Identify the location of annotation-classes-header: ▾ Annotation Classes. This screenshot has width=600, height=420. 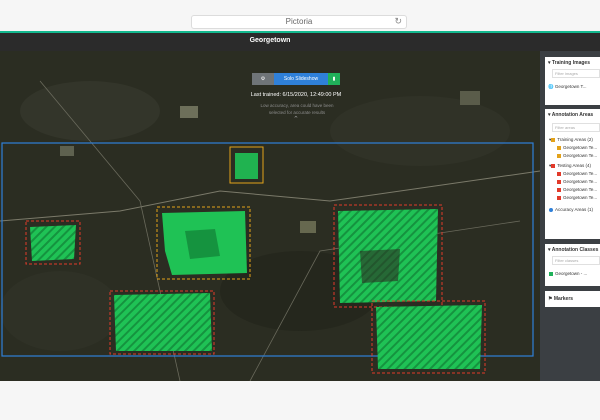
(573, 250).